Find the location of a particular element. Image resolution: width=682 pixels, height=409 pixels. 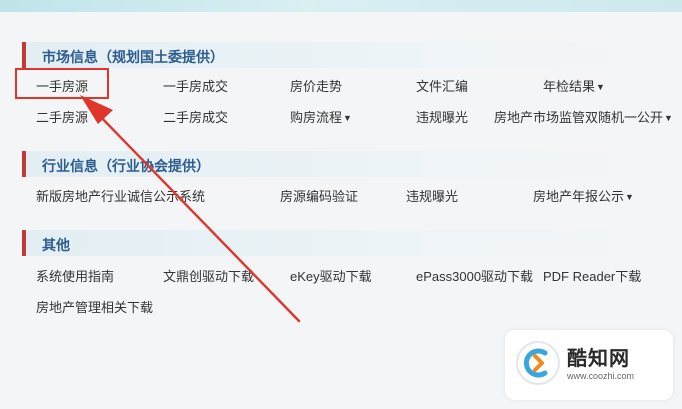

section-market-info: 市场信息（规划国土委提供） is located at coordinates (342, 55).